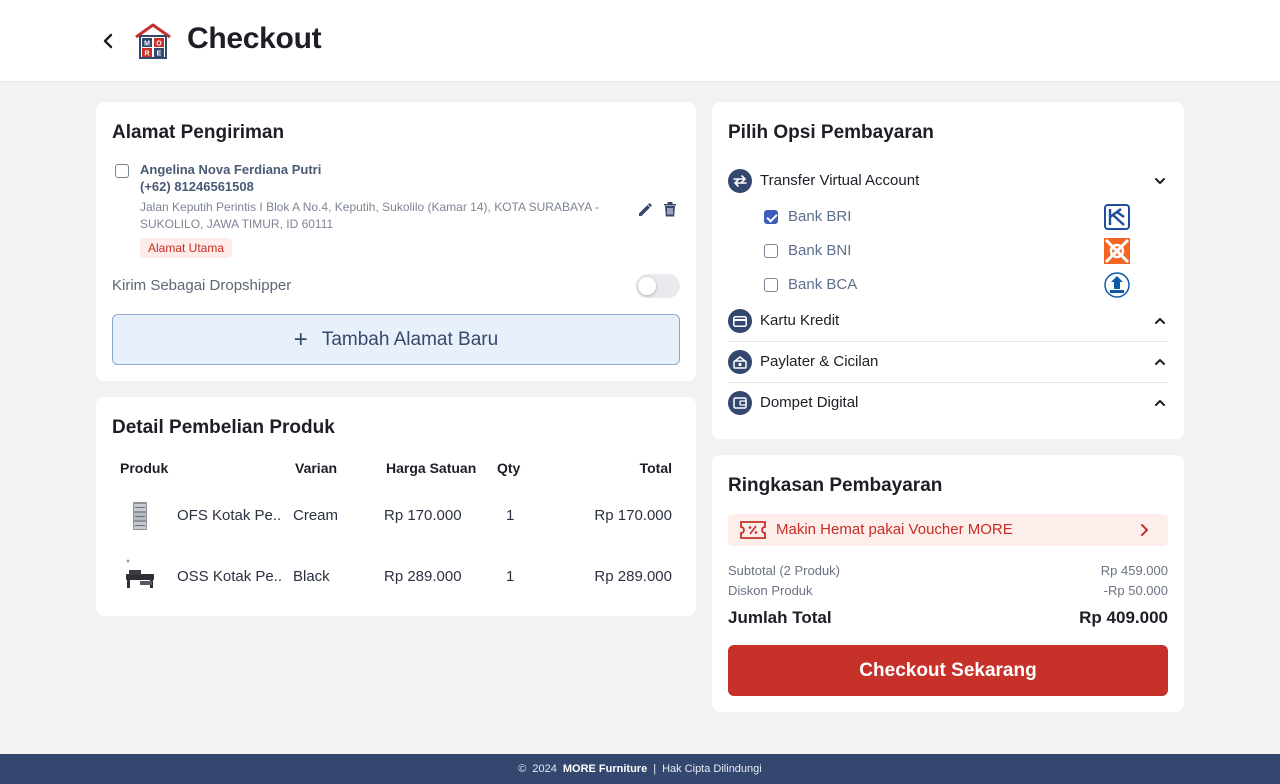 This screenshot has height=784, width=1280. What do you see at coordinates (300, 339) in the screenshot?
I see `plus-icon: +` at bounding box center [300, 339].